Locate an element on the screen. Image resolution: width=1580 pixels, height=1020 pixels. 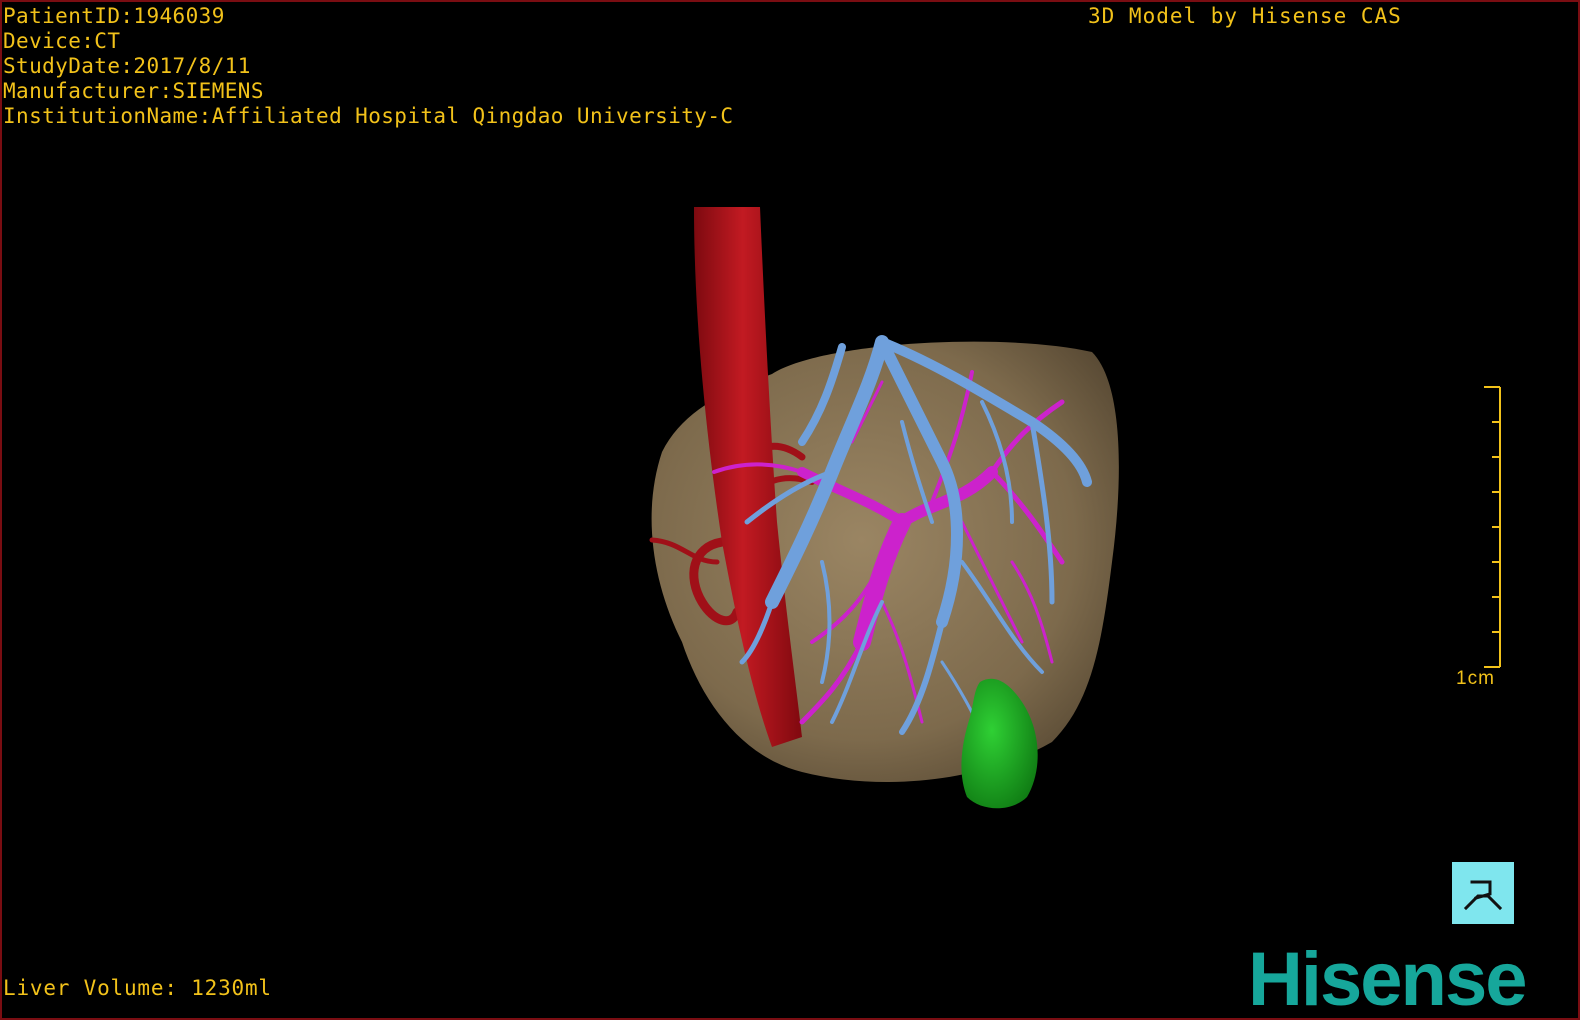
model-credit-text: 3D Model by Hisense CAS is located at coordinates (1245, 16).